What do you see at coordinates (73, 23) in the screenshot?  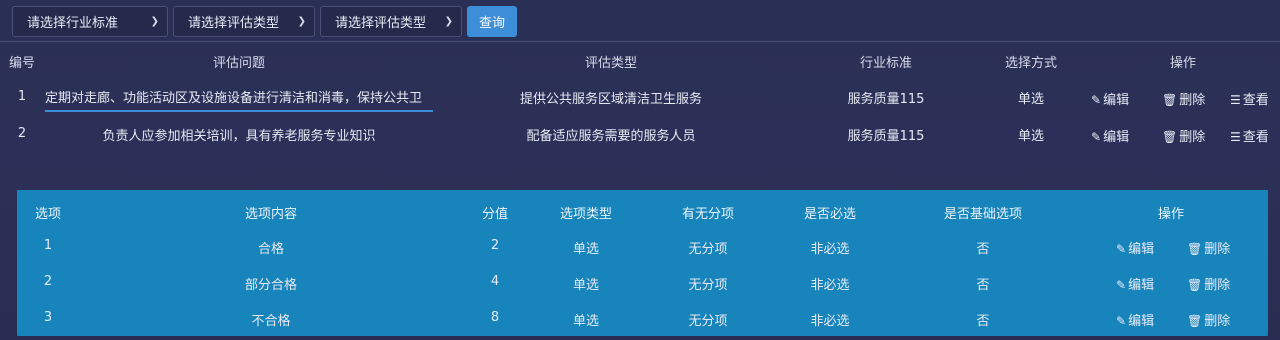 I see `industry-standard-select-label: 请选择行业标准` at bounding box center [73, 23].